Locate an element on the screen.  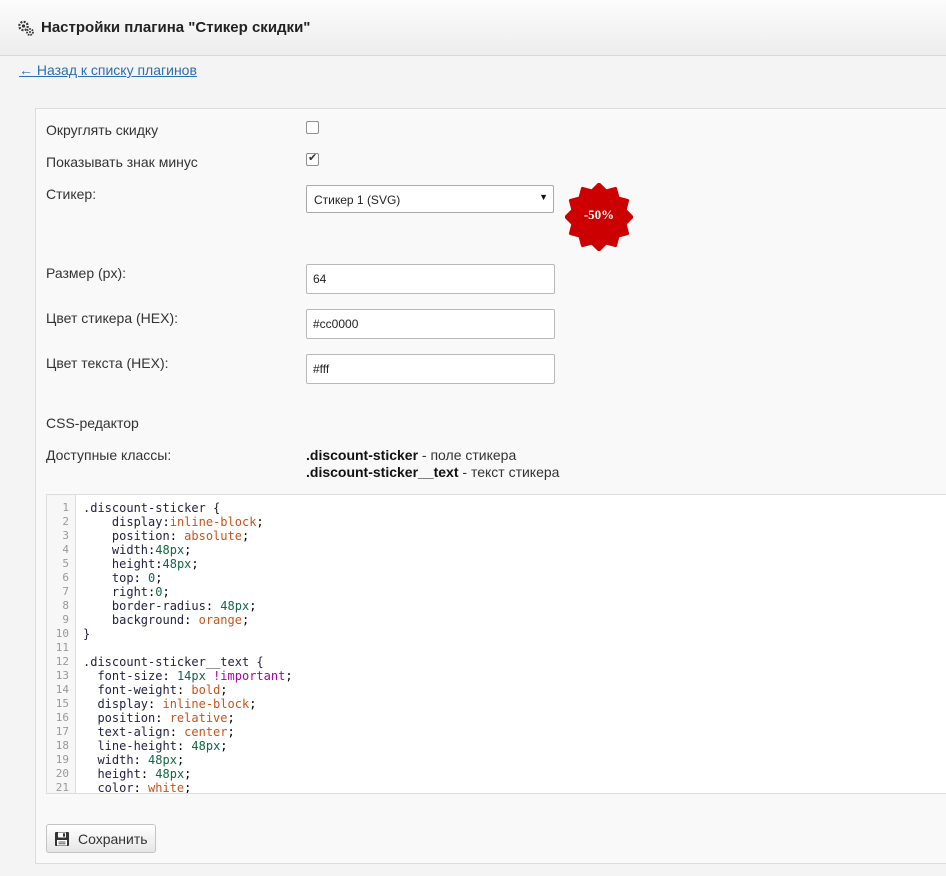
line-number: 4 is located at coordinates (65, 549).